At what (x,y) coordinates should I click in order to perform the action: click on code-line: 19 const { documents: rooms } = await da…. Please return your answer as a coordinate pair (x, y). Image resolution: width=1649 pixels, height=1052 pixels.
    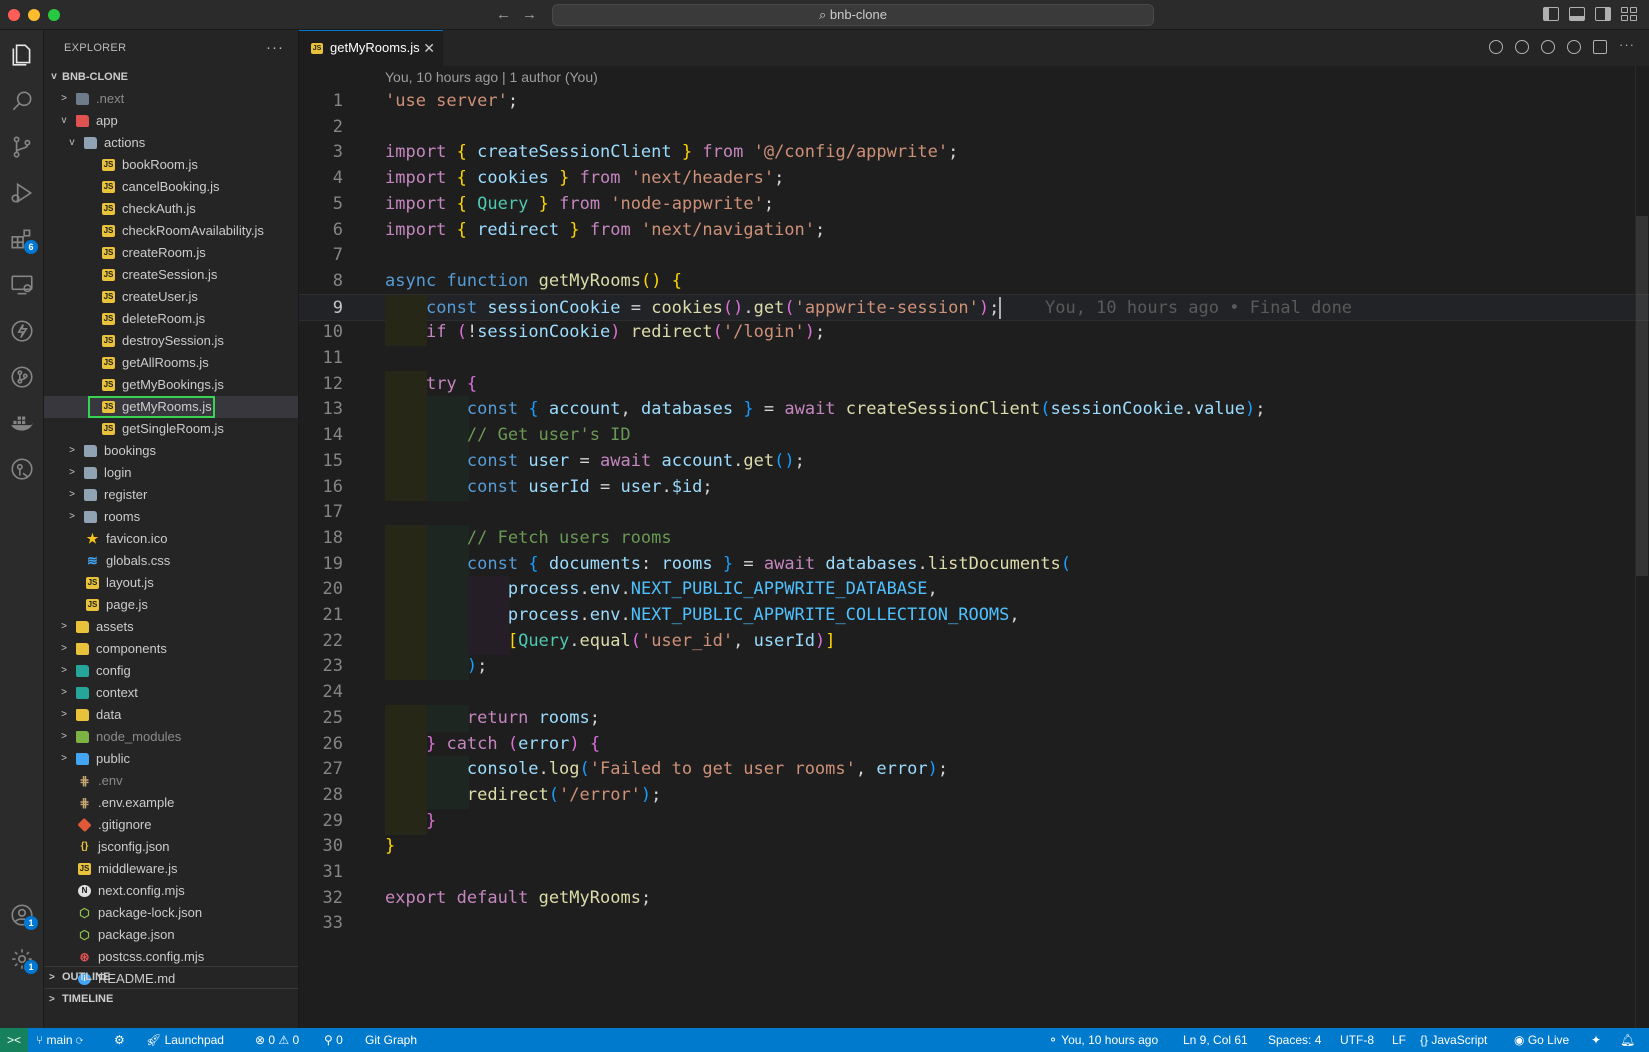
    Looking at the image, I should click on (974, 564).